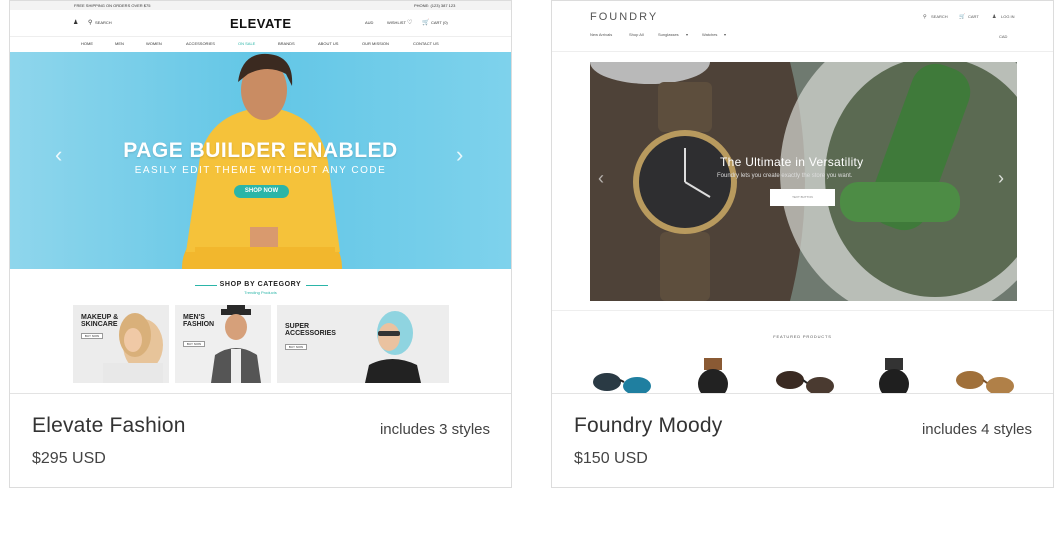 The width and height of the screenshot is (1061, 551). What do you see at coordinates (710, 34) in the screenshot?
I see `nav-item: Watches` at bounding box center [710, 34].